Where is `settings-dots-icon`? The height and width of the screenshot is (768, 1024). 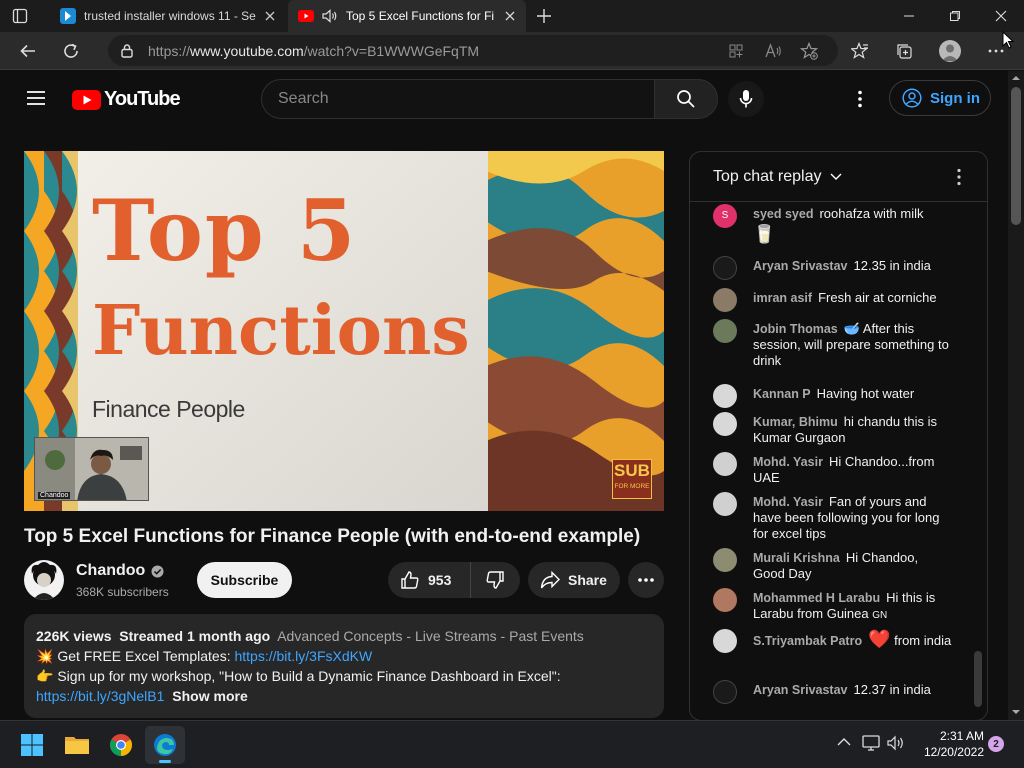 settings-dots-icon is located at coordinates (860, 99).